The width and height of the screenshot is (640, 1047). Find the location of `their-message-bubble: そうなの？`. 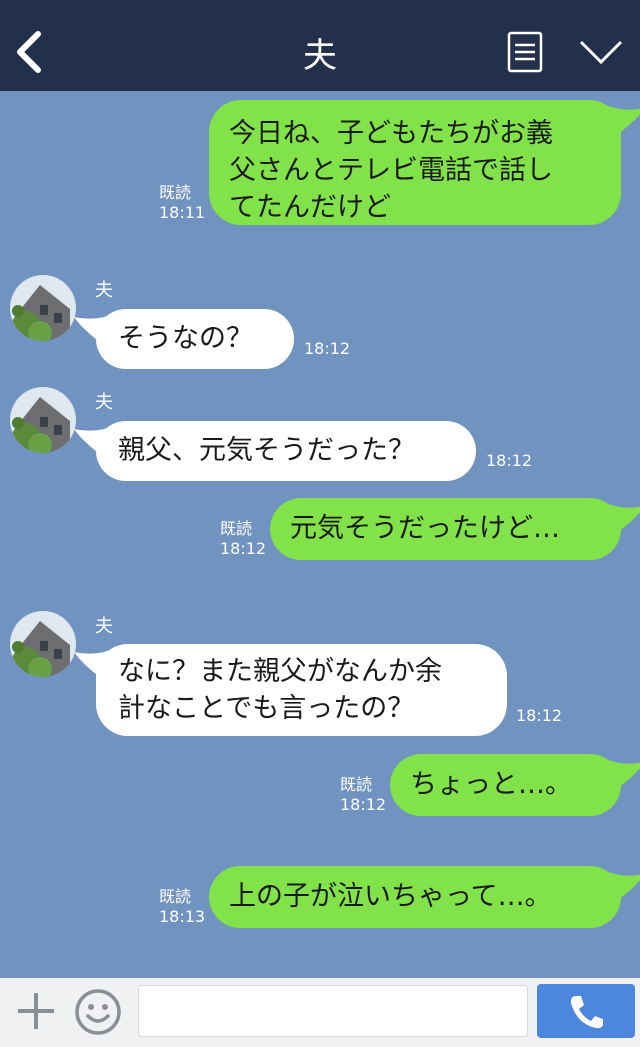

their-message-bubble: そうなの？ is located at coordinates (184, 339).